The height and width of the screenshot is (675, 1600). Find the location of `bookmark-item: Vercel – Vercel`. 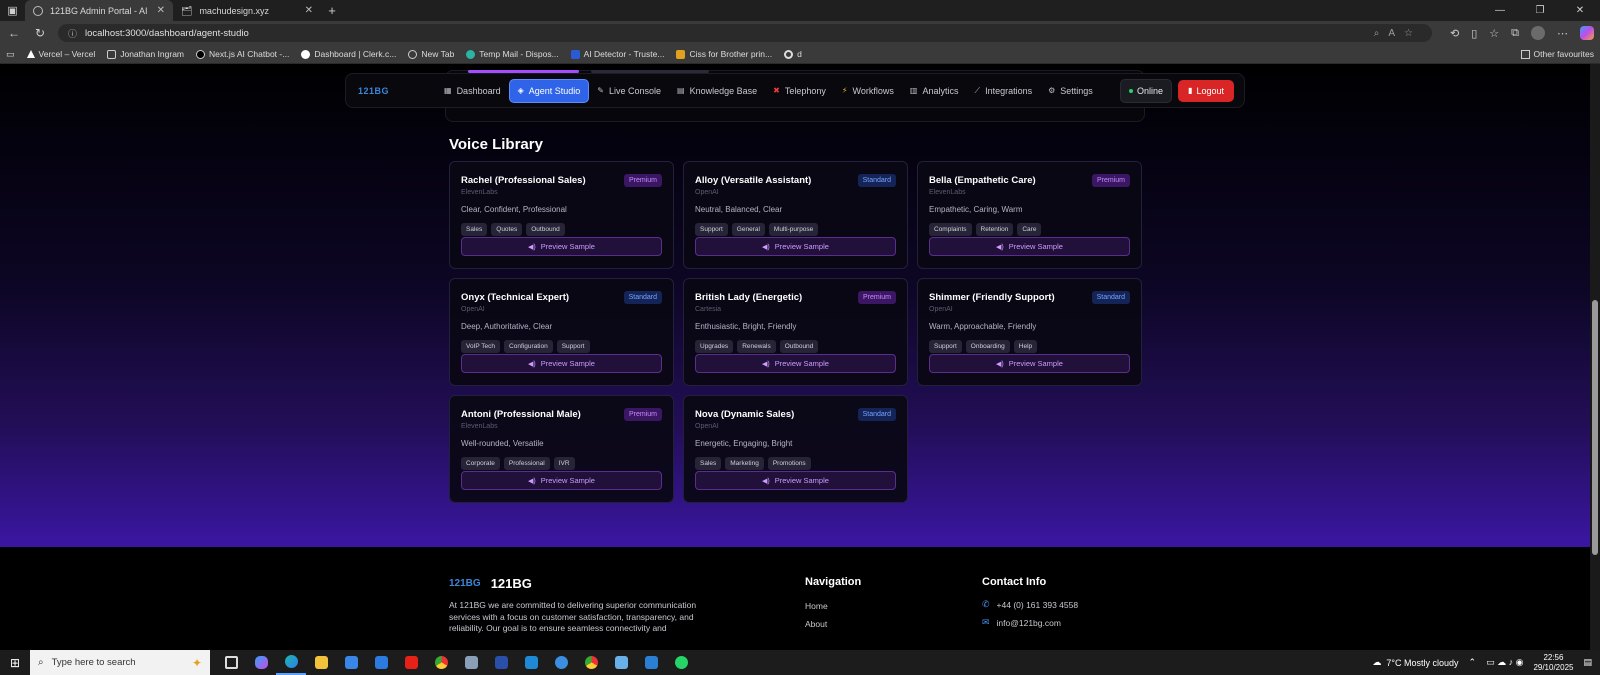

bookmark-item: Vercel – Vercel is located at coordinates (61, 54).